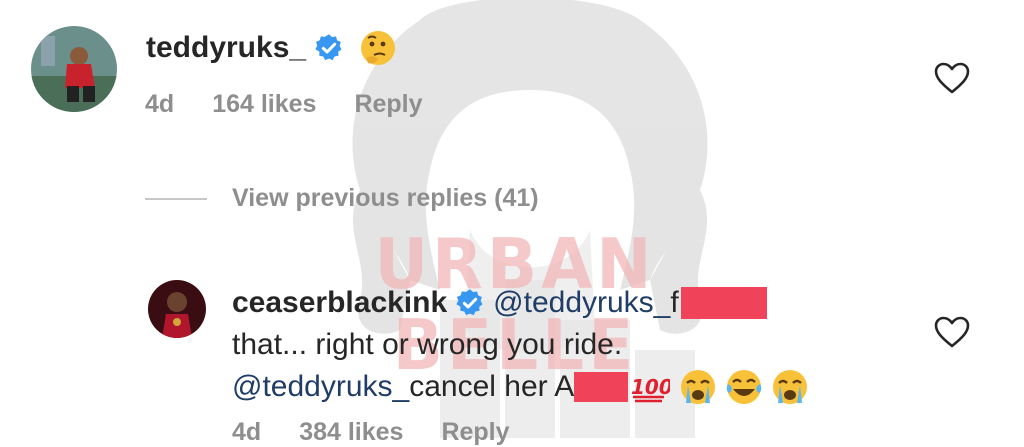 Image resolution: width=1024 pixels, height=447 pixels. Describe the element at coordinates (176, 199) in the screenshot. I see `reply-divider` at that location.